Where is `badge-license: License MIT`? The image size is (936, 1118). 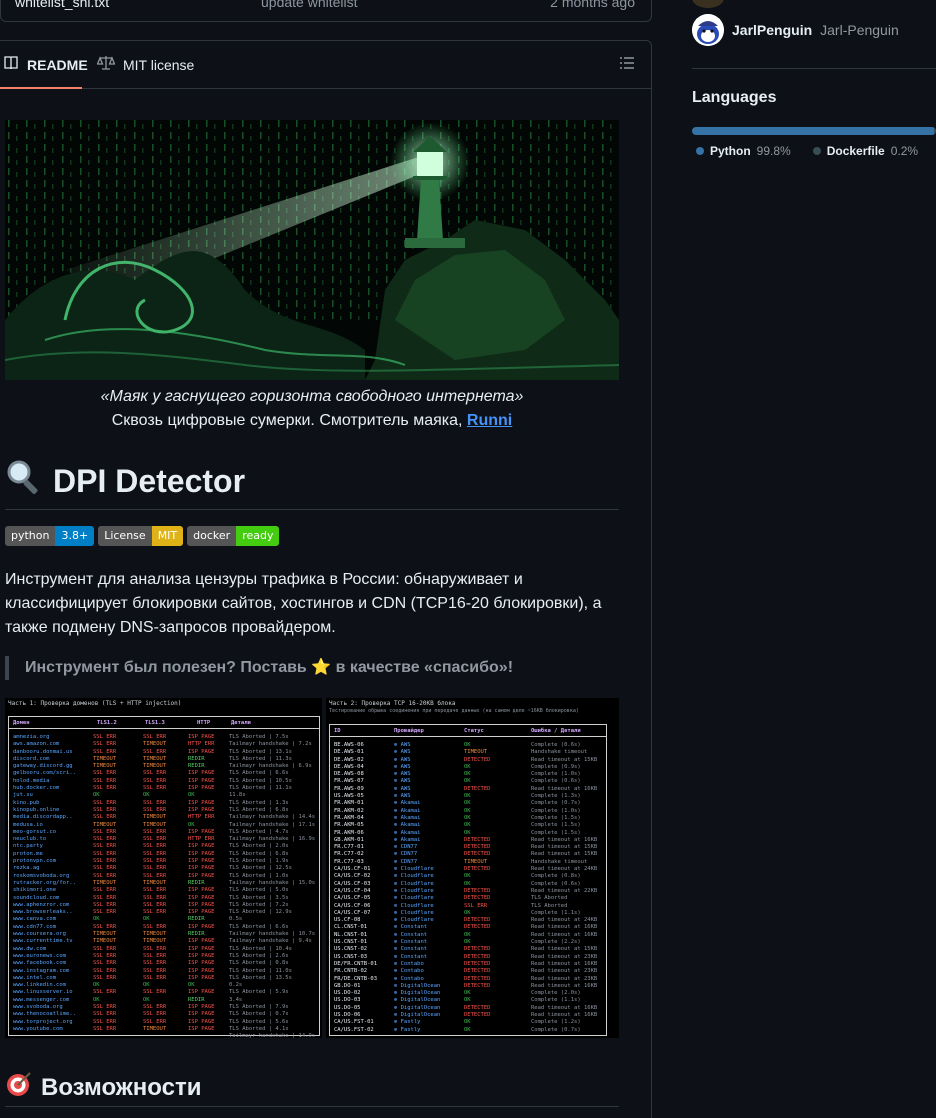
badge-license: License MIT is located at coordinates (141, 536).